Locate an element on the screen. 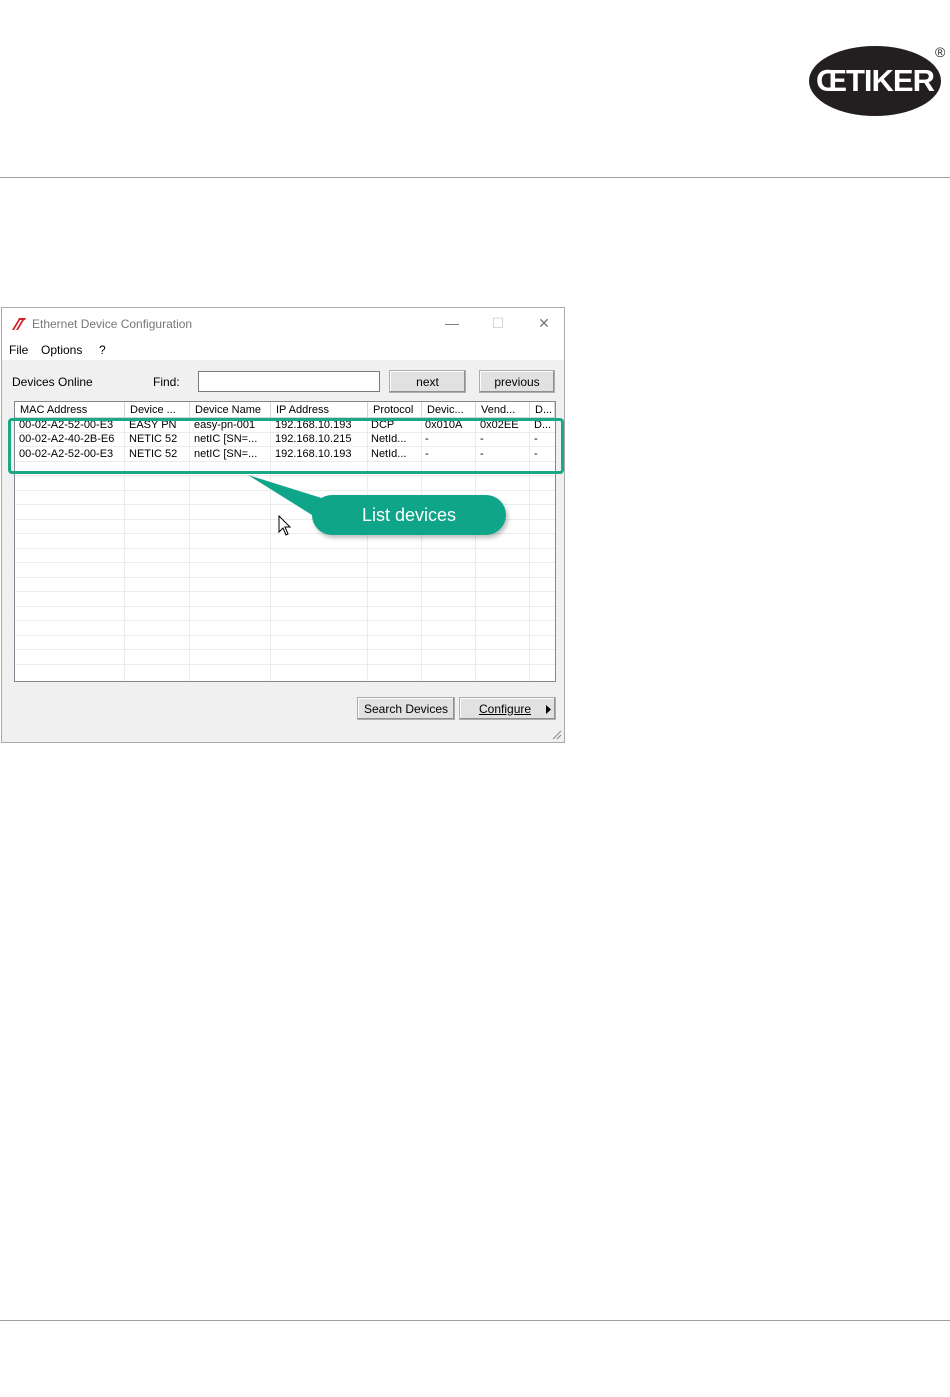 The image size is (950, 1397). search-devices-button: Search Devices is located at coordinates (406, 708).